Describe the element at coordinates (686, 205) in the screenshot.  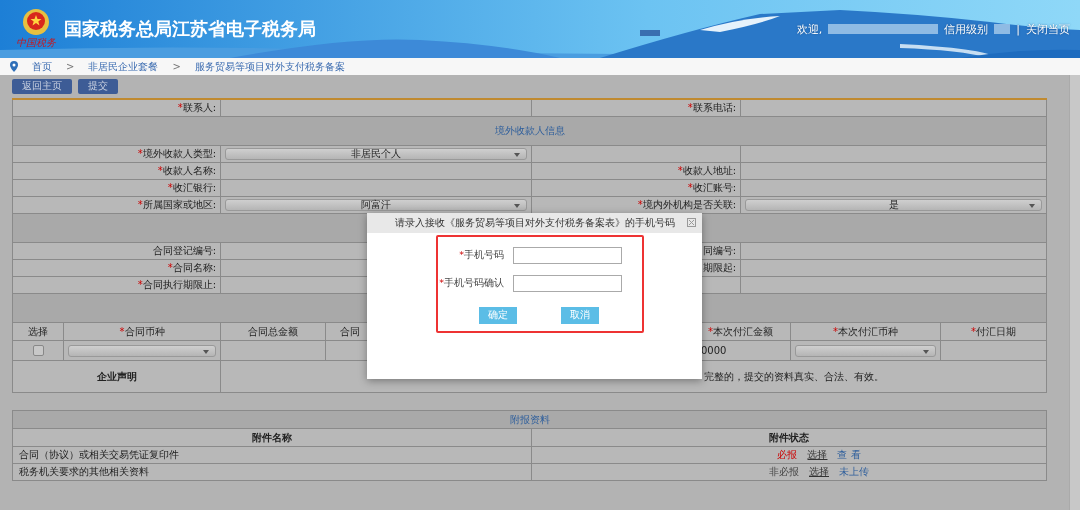
I see `field-label: *境内外机构是否关联:` at that location.